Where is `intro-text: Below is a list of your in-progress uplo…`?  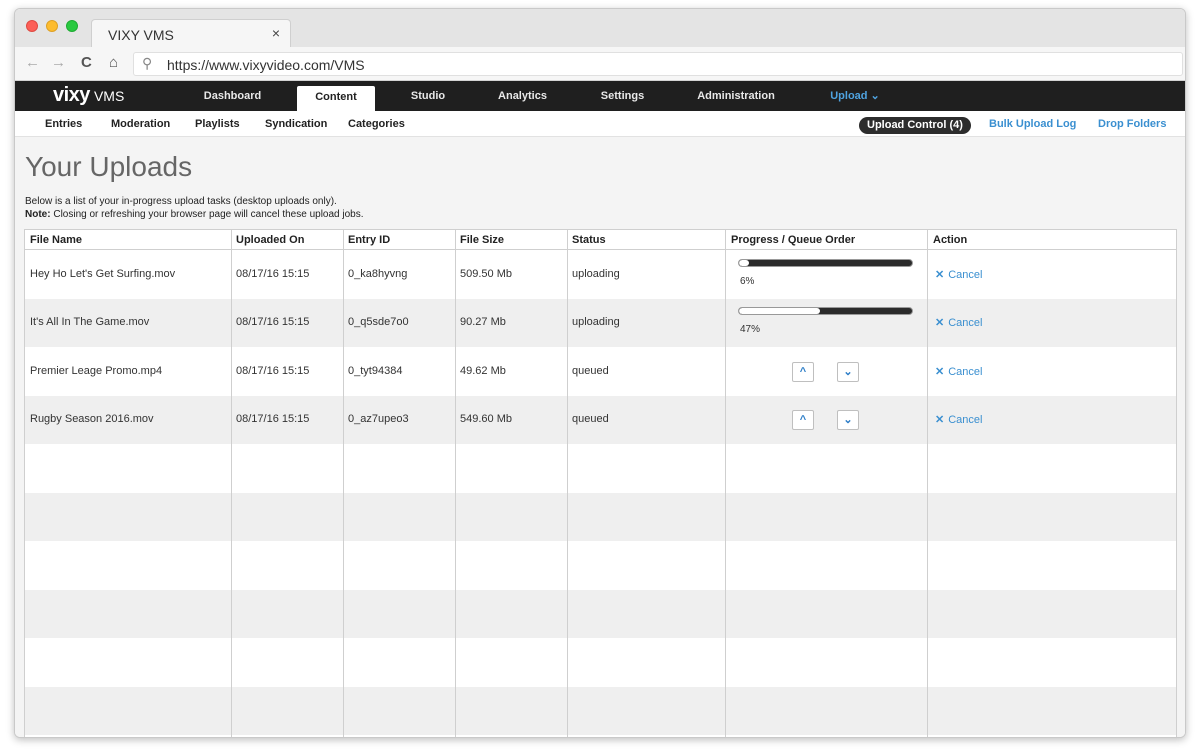
intro-text: Below is a list of your in-progress uplo… is located at coordinates (194, 208).